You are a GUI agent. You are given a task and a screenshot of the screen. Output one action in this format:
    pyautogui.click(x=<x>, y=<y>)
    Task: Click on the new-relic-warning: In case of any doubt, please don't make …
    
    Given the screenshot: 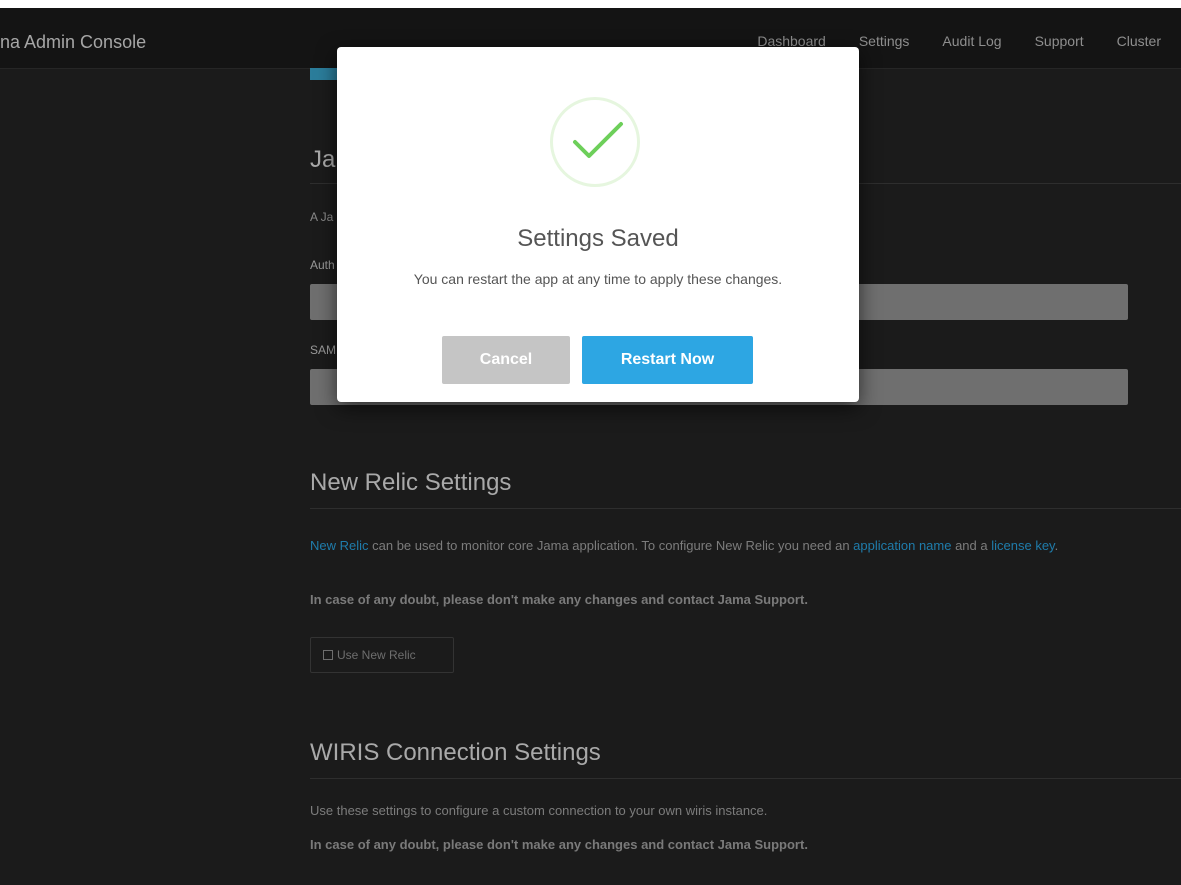 What is the action you would take?
    pyautogui.click(x=559, y=599)
    